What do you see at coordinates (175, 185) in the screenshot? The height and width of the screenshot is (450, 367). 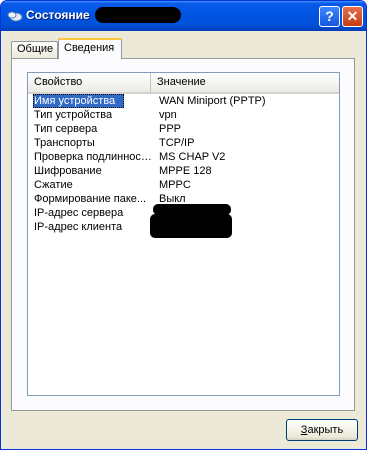 I see `row-value: MPPC` at bounding box center [175, 185].